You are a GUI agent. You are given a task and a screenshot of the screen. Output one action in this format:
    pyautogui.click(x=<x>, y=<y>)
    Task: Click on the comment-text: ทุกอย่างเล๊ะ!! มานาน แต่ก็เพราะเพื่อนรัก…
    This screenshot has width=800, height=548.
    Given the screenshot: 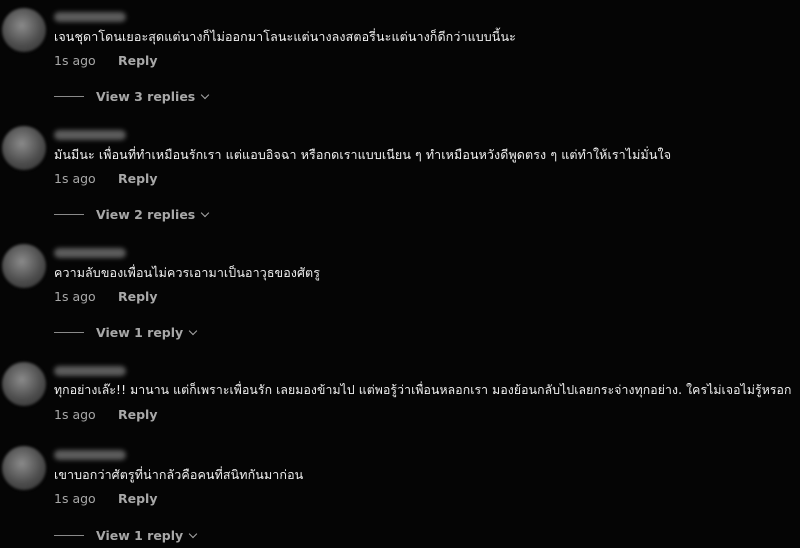 What is the action you would take?
    pyautogui.click(x=423, y=390)
    